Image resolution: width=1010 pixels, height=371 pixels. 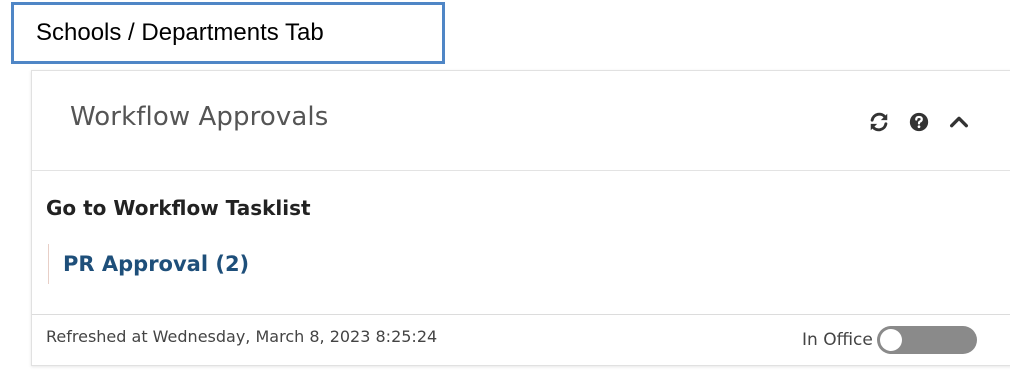 I want to click on in-office-control: In Office, so click(x=889, y=340).